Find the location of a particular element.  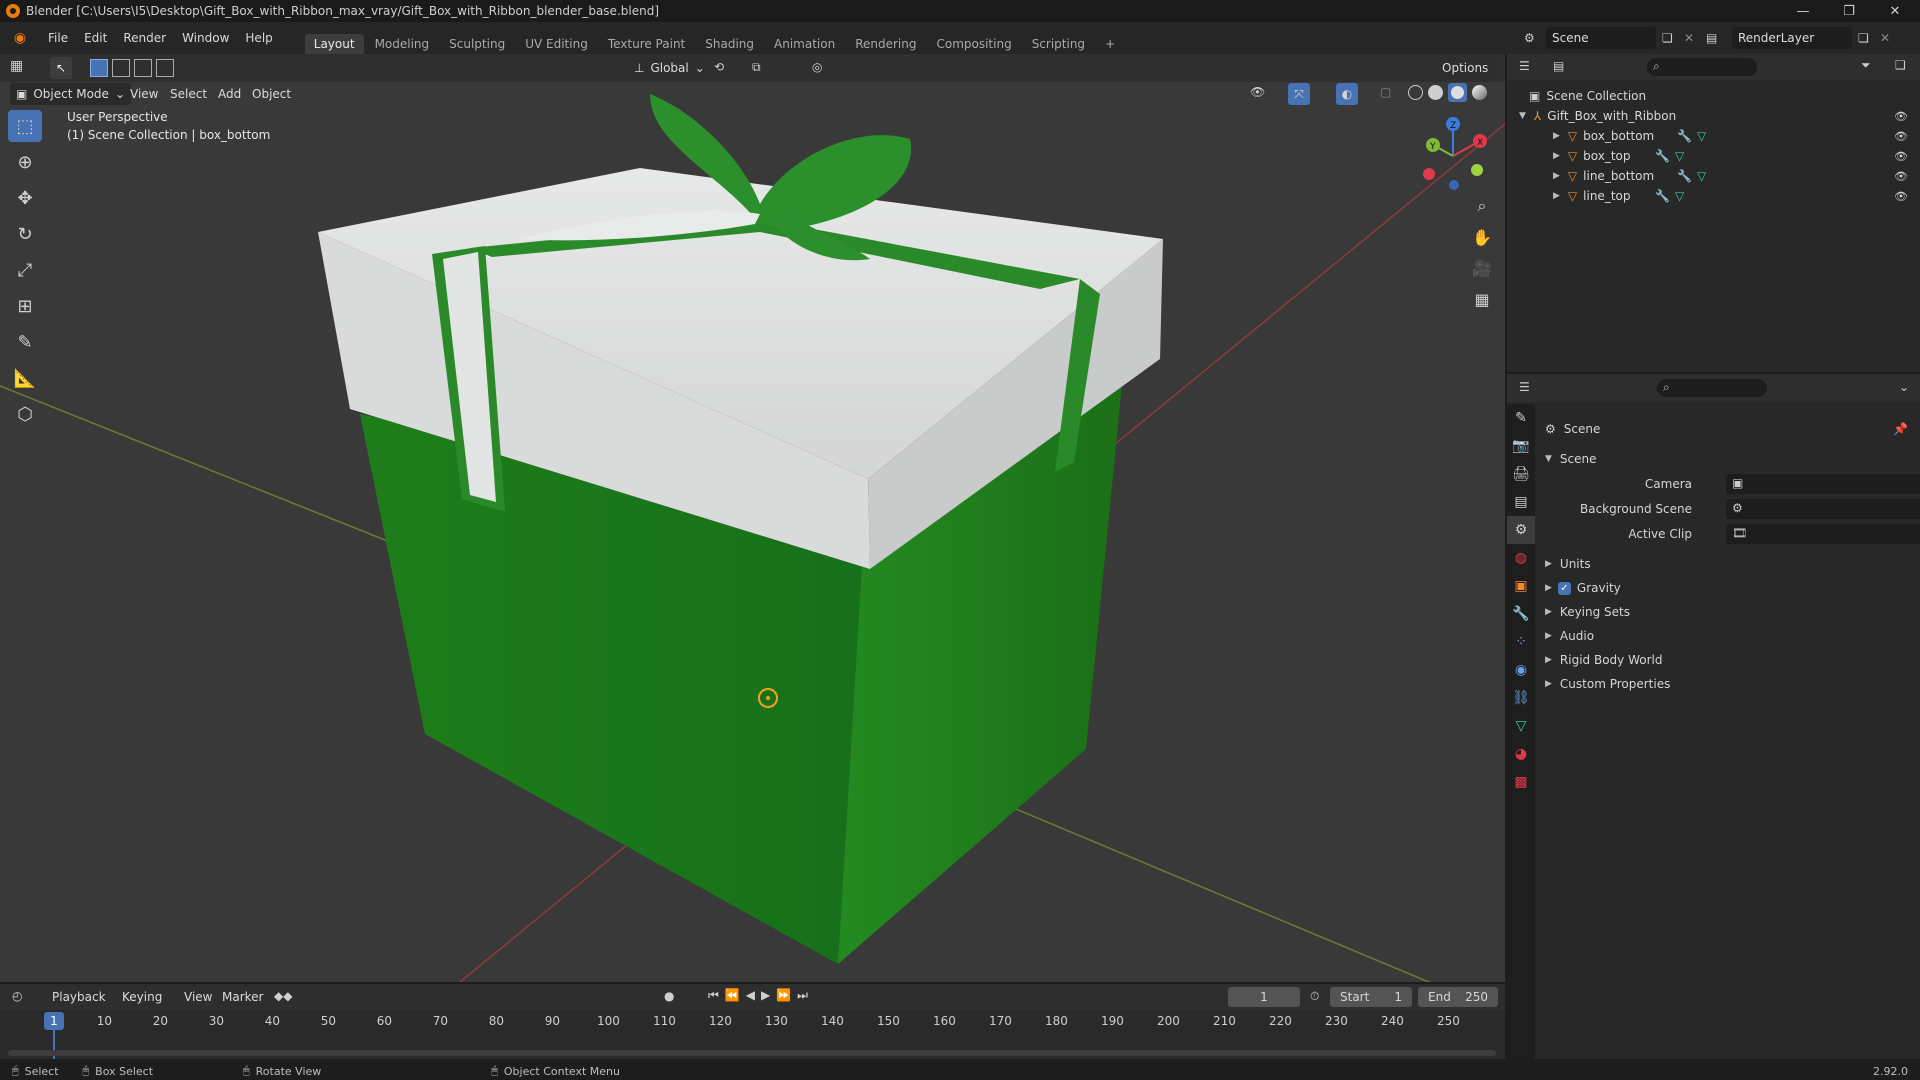

close-button: ✕ is located at coordinates (1895, 11).